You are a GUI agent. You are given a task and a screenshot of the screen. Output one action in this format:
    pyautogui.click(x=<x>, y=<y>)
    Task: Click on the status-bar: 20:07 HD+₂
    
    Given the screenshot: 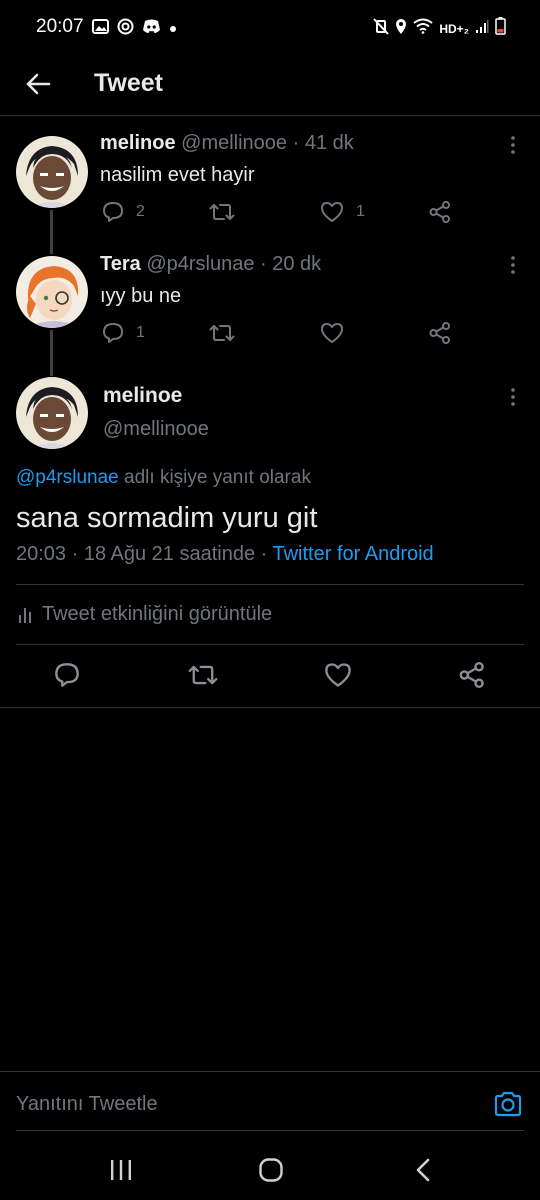 What is the action you would take?
    pyautogui.click(x=270, y=28)
    